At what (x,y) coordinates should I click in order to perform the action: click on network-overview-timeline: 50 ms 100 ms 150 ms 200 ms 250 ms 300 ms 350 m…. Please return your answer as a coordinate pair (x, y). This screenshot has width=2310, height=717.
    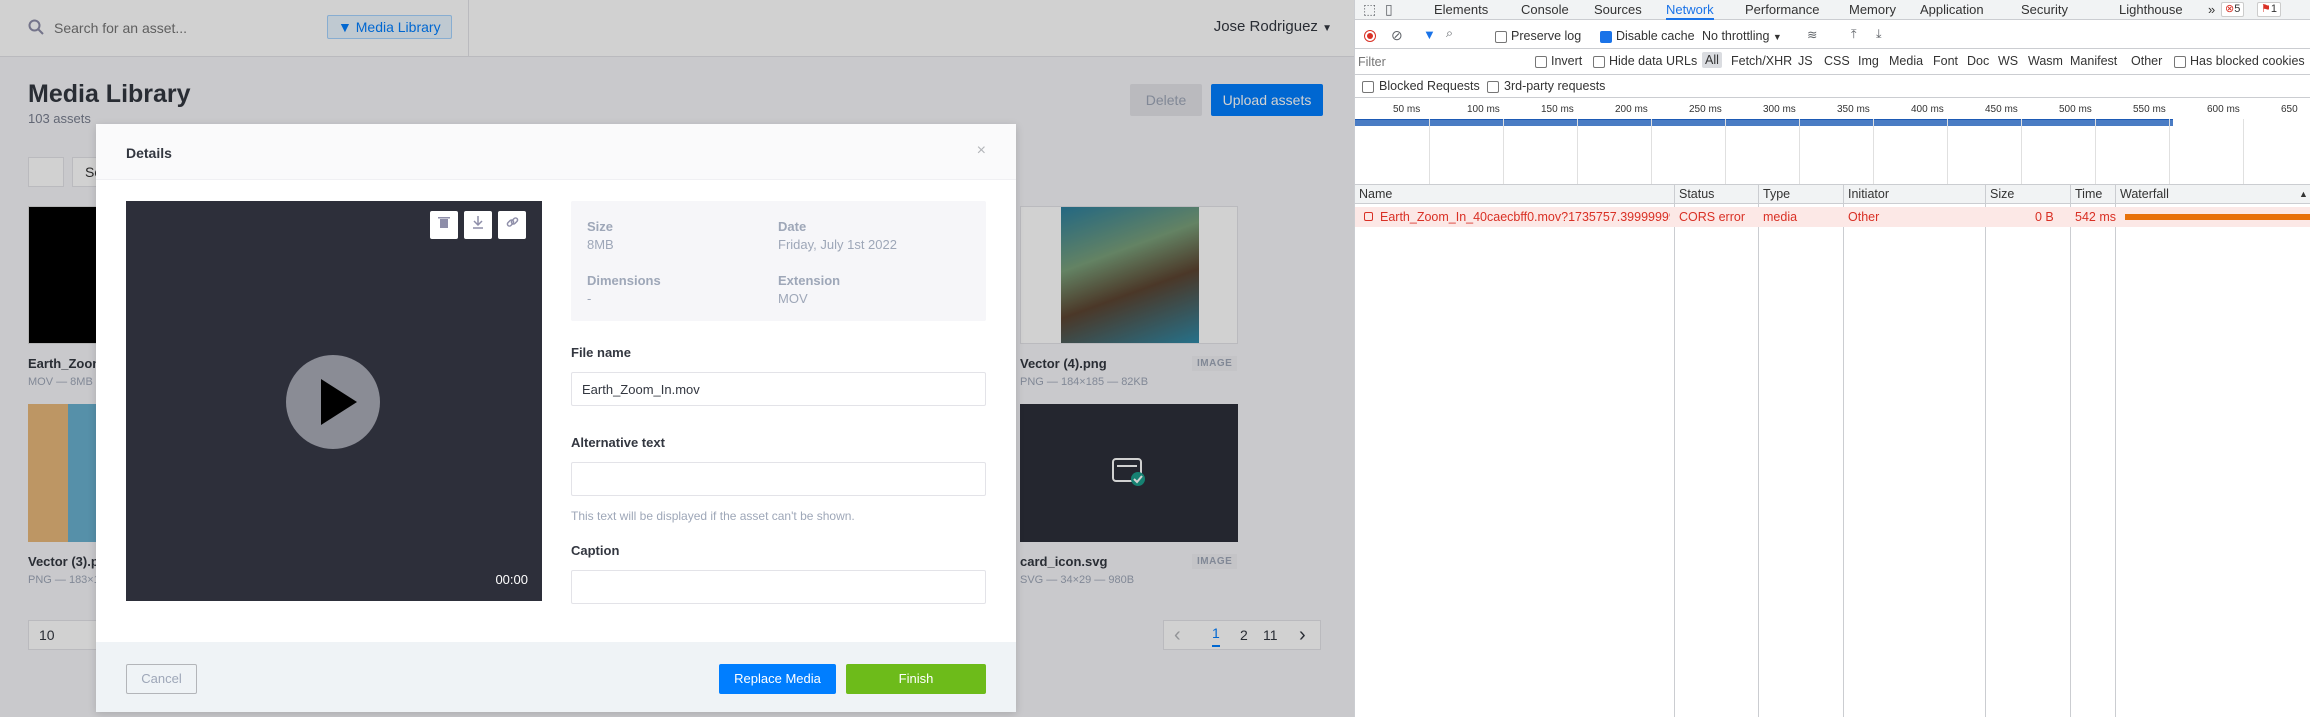
    Looking at the image, I should click on (1832, 141).